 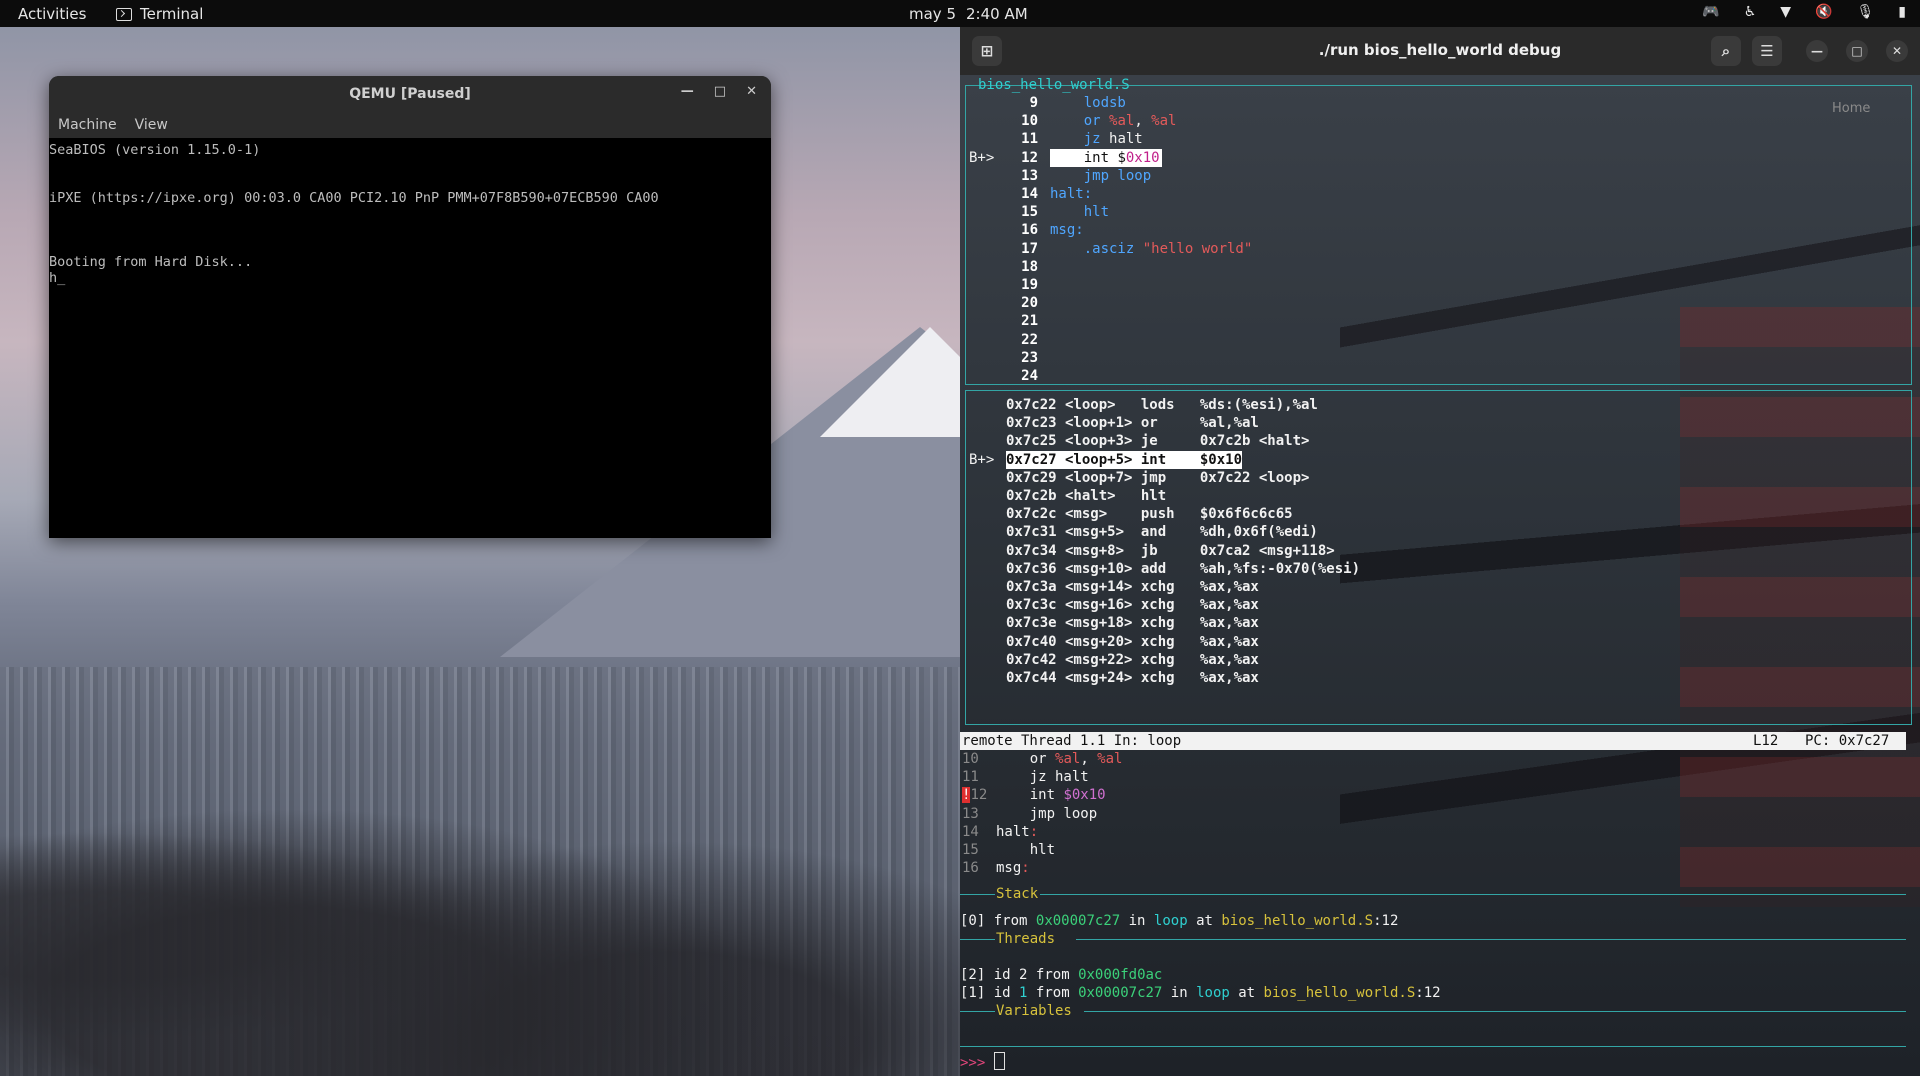 What do you see at coordinates (1247, 993) in the screenshot?
I see `thread-at: at` at bounding box center [1247, 993].